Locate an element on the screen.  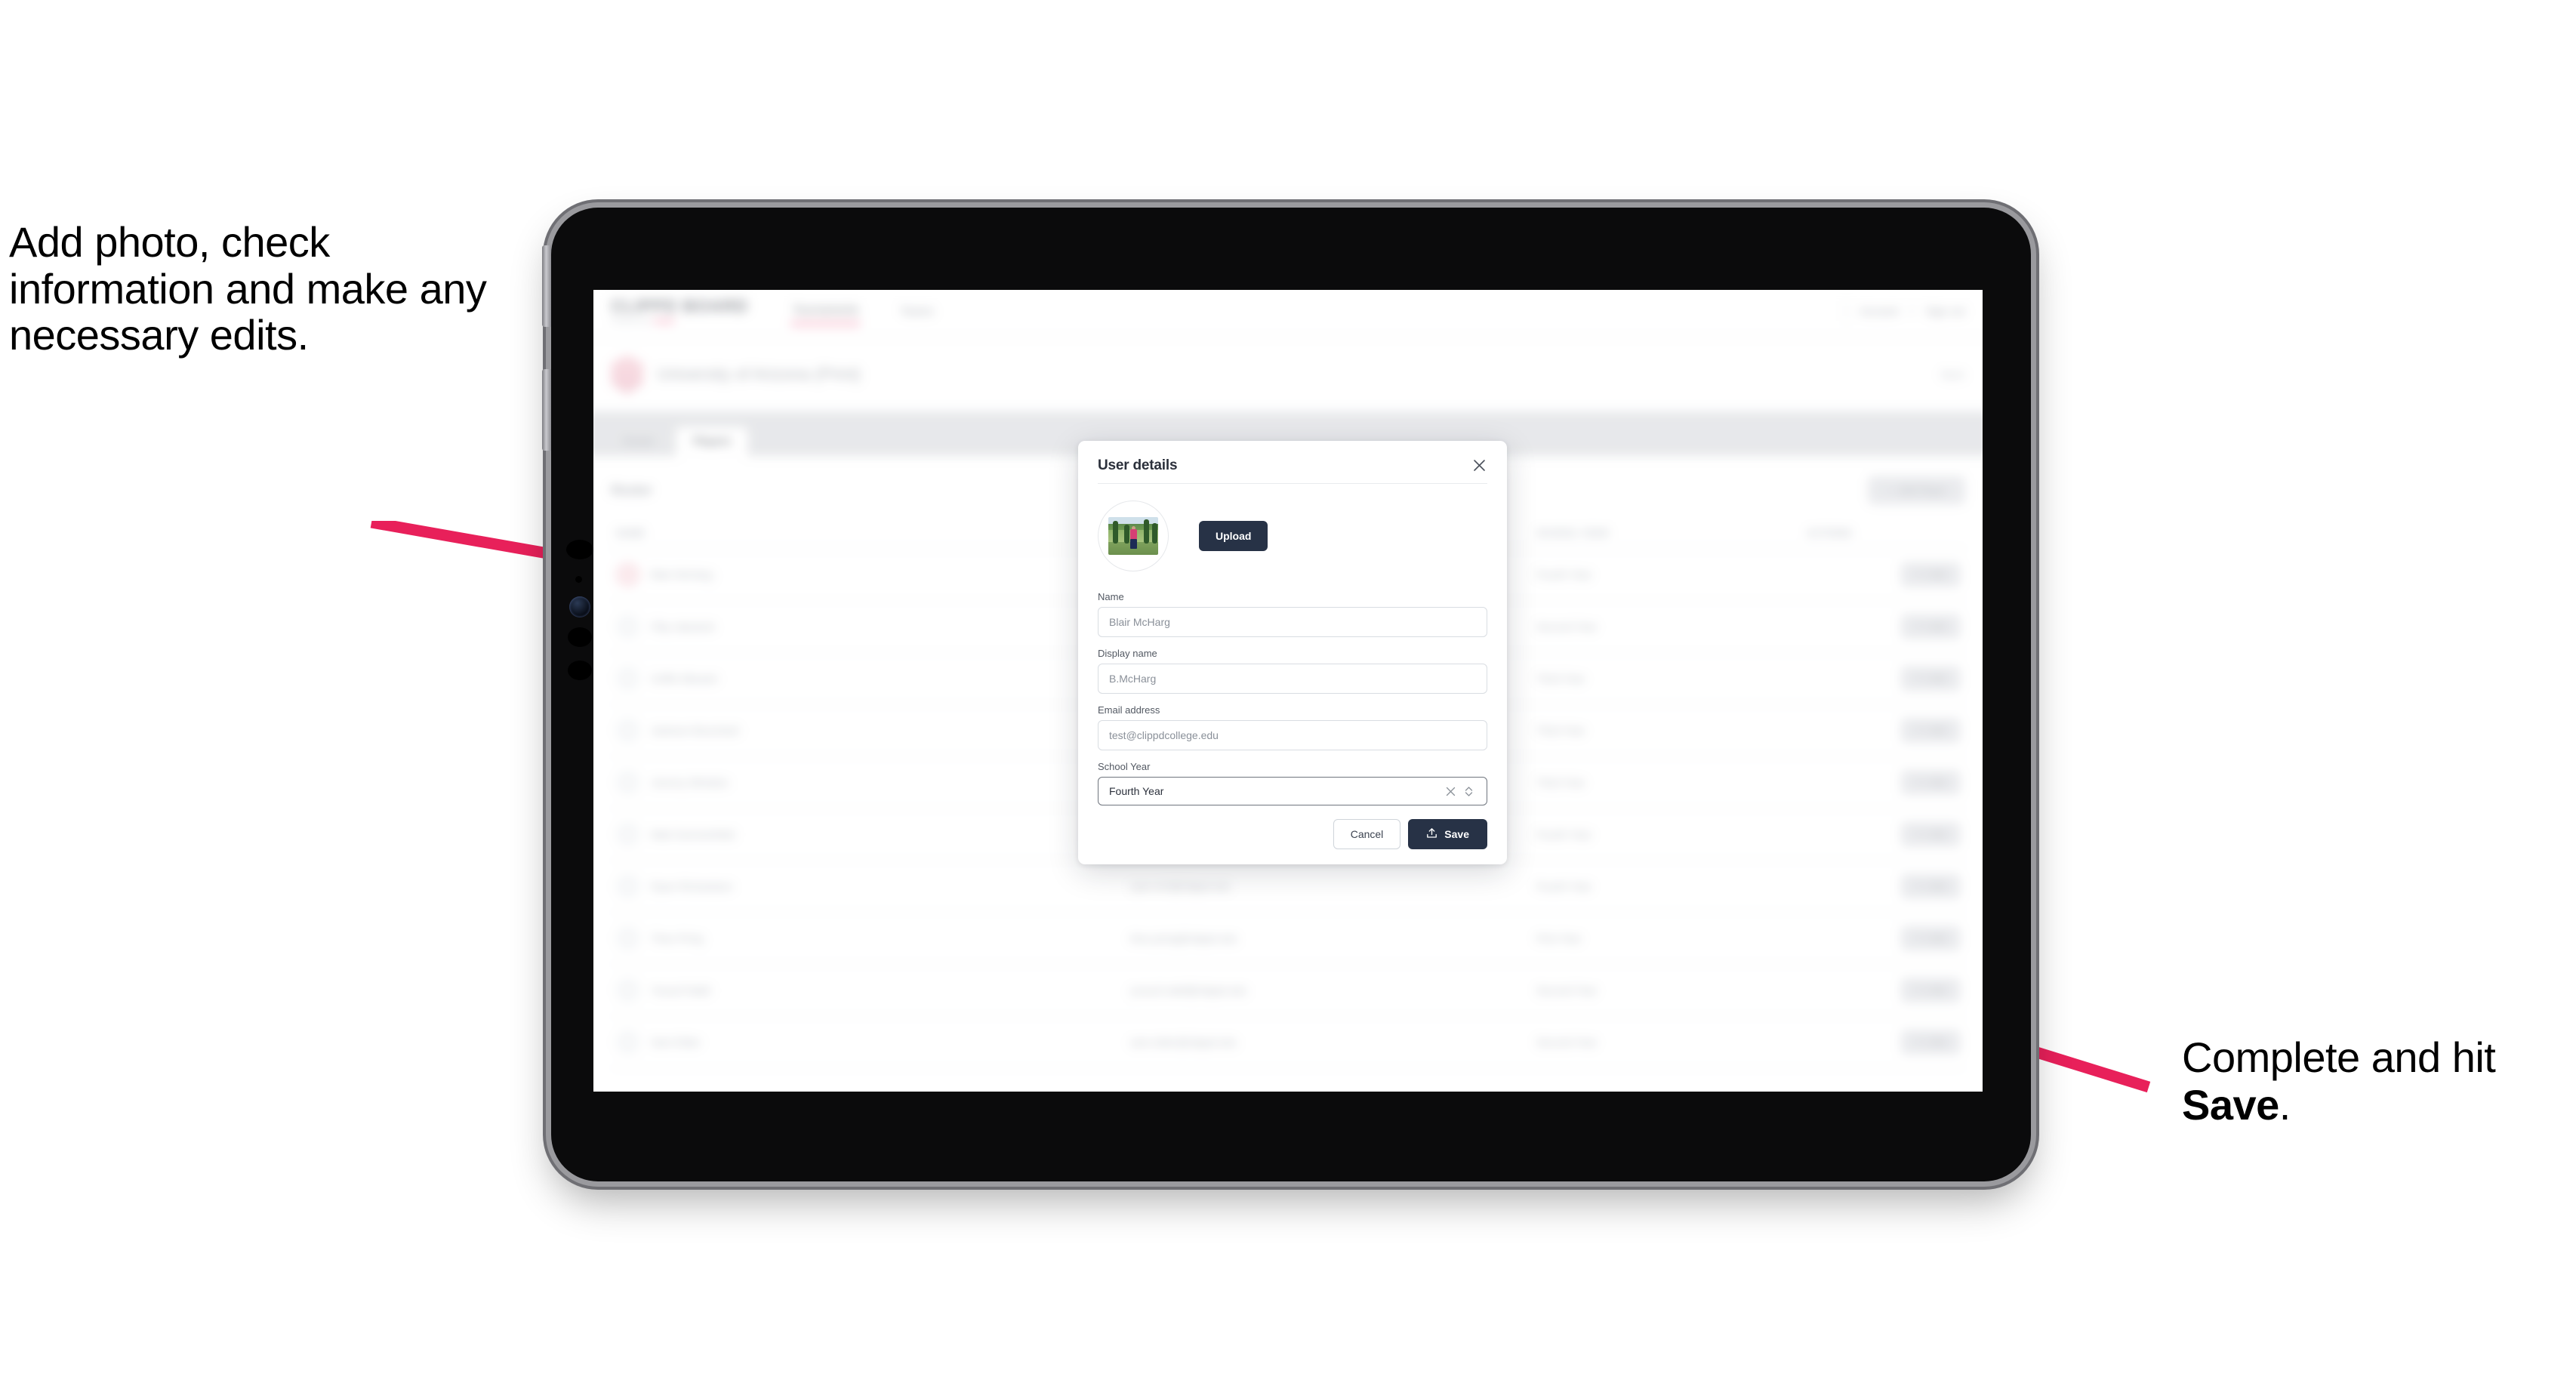
microphone-icon is located at coordinates (580, 637).